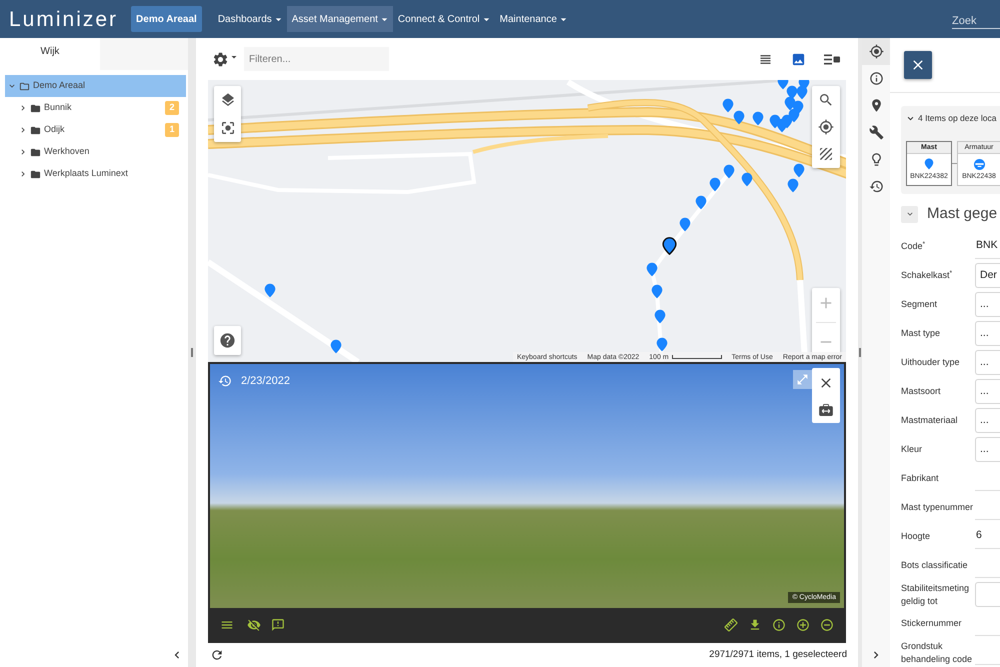 This screenshot has width=1000, height=667. What do you see at coordinates (962, 214) in the screenshot?
I see `section-title: Mast gege` at bounding box center [962, 214].